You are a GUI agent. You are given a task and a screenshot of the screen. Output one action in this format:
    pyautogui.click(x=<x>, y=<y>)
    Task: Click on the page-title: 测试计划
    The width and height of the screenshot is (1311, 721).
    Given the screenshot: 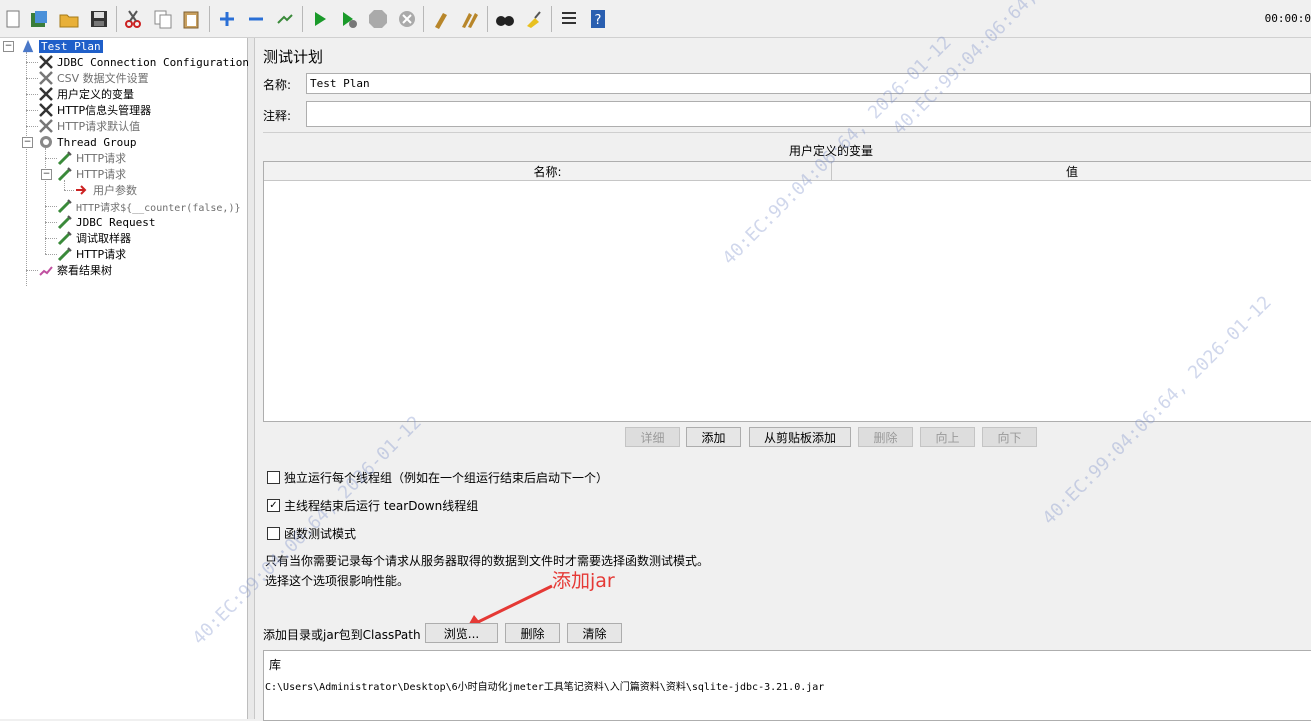 What is the action you would take?
    pyautogui.click(x=293, y=57)
    